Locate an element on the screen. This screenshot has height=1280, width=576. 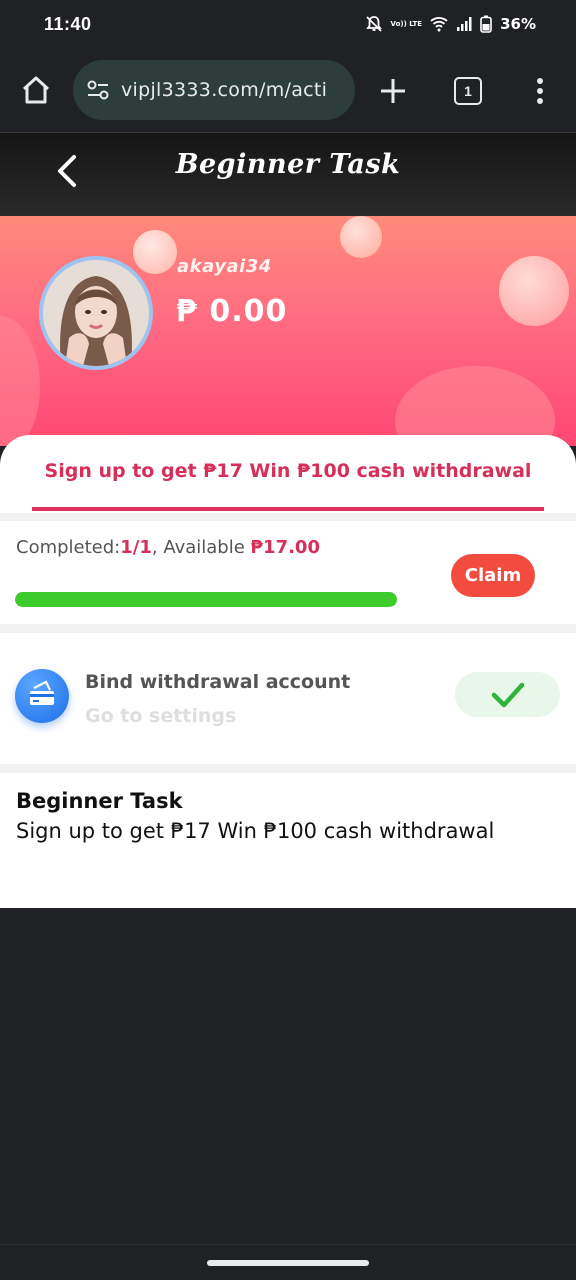
bind-title: Bind withdrawal account is located at coordinates (218, 682).